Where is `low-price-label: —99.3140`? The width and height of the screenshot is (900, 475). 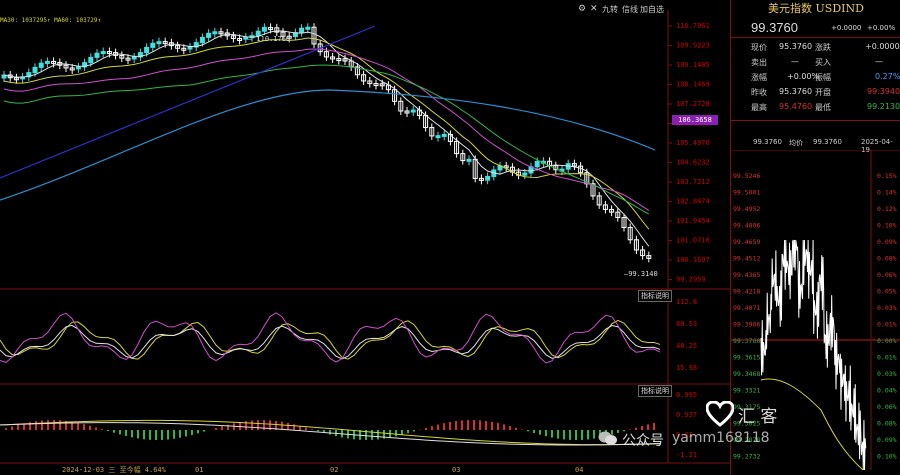 low-price-label: —99.3140 is located at coordinates (641, 274).